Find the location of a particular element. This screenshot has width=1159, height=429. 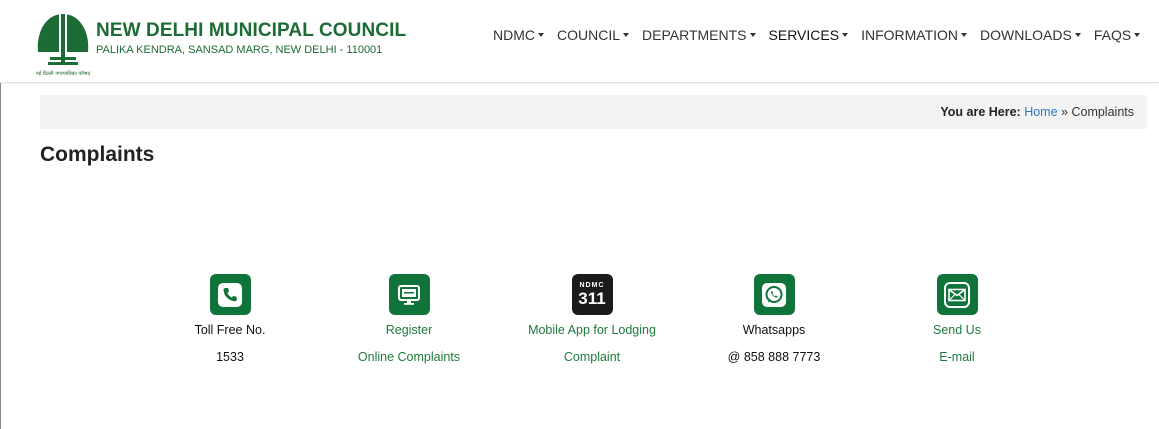

breadcrumb-current: Complaints is located at coordinates (1102, 112).